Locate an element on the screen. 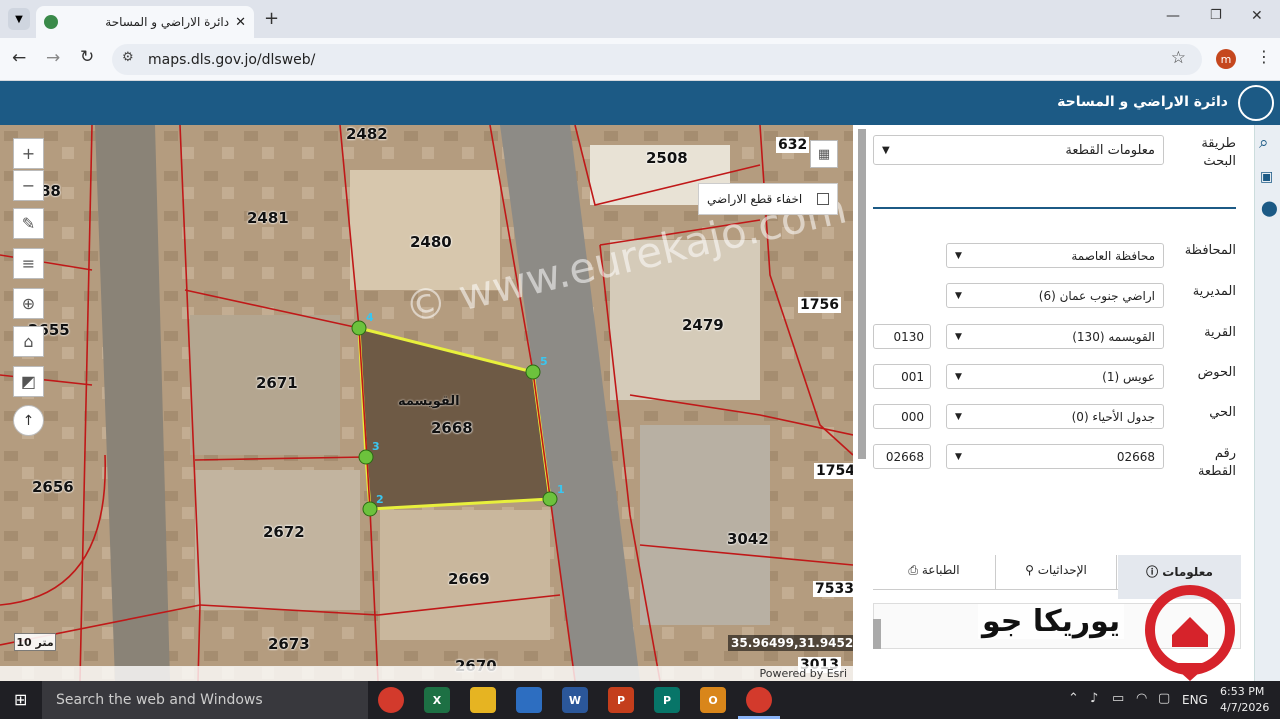 This screenshot has height=719, width=1280. volume-icon: ♪ is located at coordinates (1094, 698).